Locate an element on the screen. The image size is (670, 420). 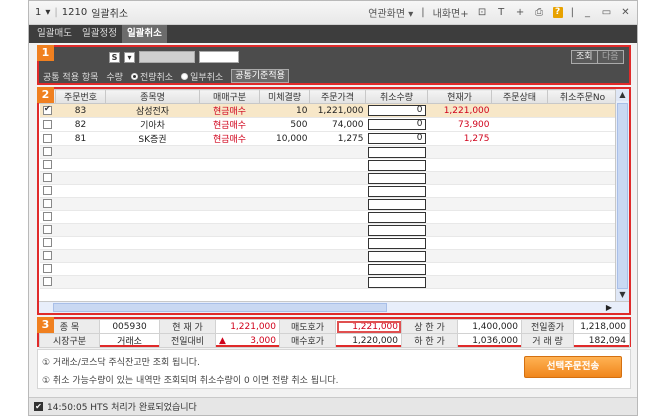
radio-cancel-partial: 일부취소 is located at coordinates (202, 76).